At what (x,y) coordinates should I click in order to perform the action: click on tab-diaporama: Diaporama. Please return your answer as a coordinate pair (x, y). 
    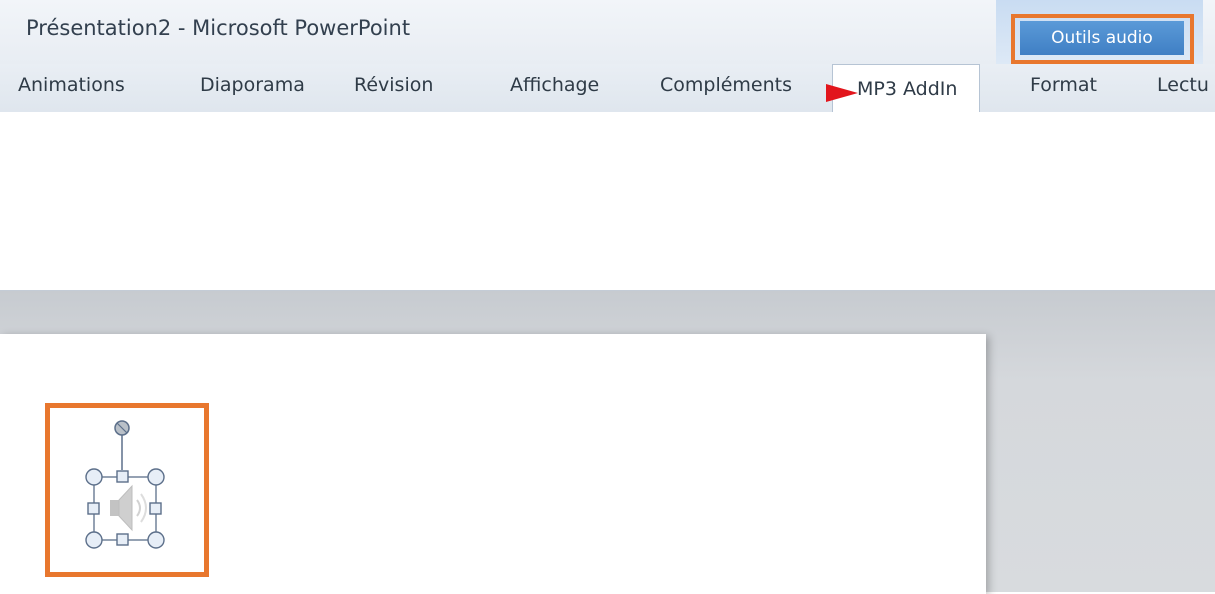
    Looking at the image, I should click on (252, 85).